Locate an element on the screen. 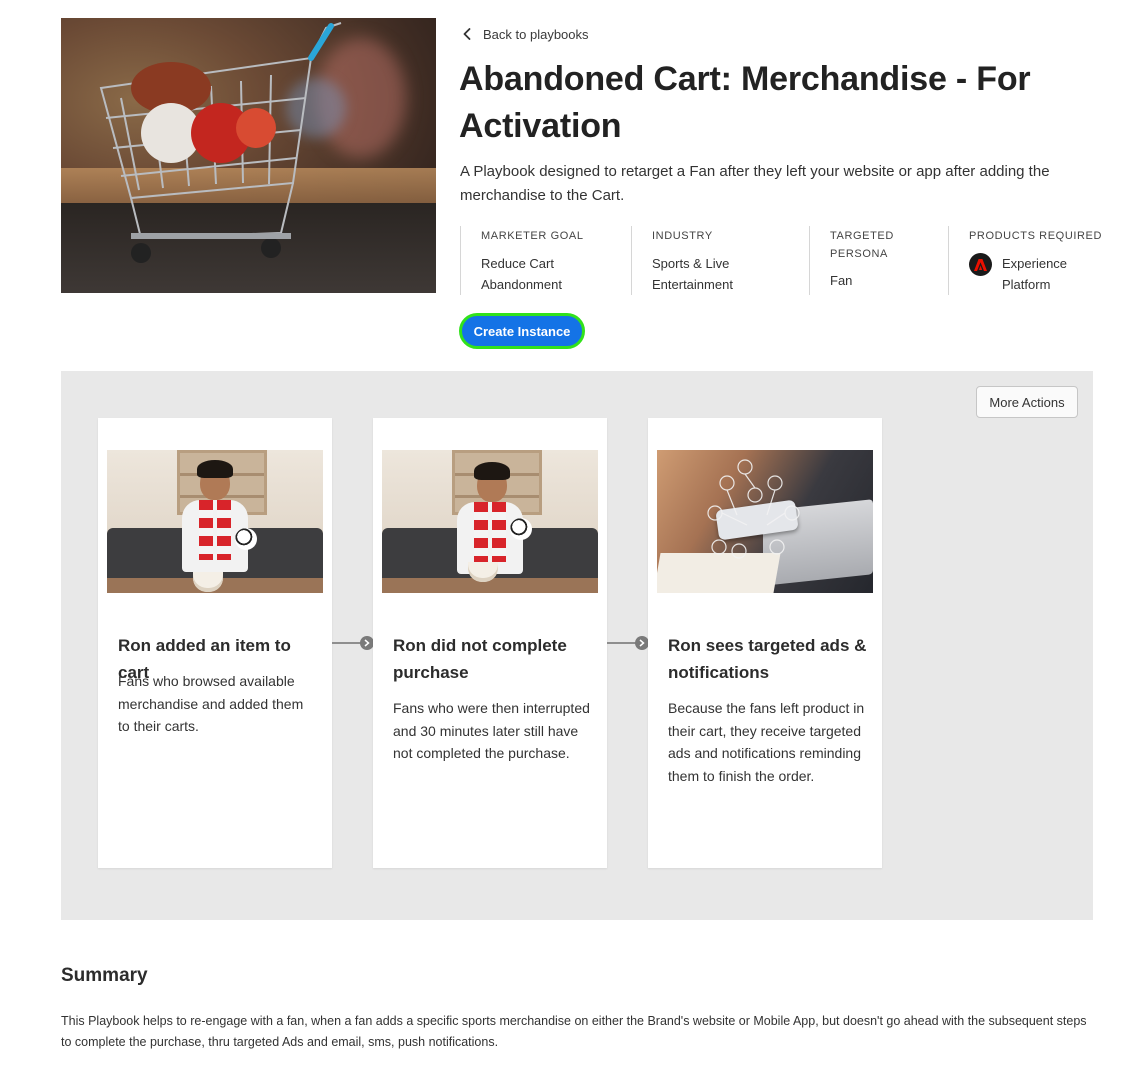 This screenshot has height=1069, width=1130. meta-industry: INDUSTRY Sports & Live Entertainment is located at coordinates (720, 260).